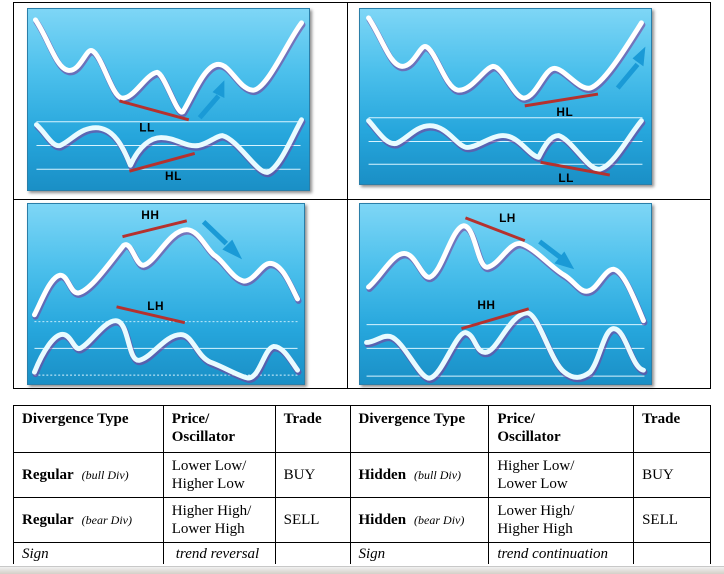  Describe the element at coordinates (561, 553) in the screenshot. I see `sign-value: trend continuation` at that location.